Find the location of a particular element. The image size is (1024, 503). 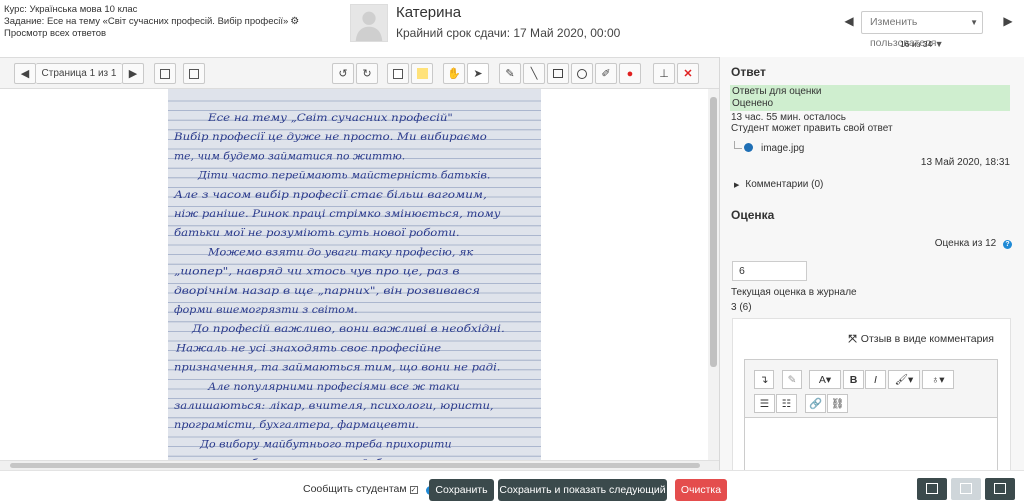

stamp-picker-button: ✕ is located at coordinates (688, 73).